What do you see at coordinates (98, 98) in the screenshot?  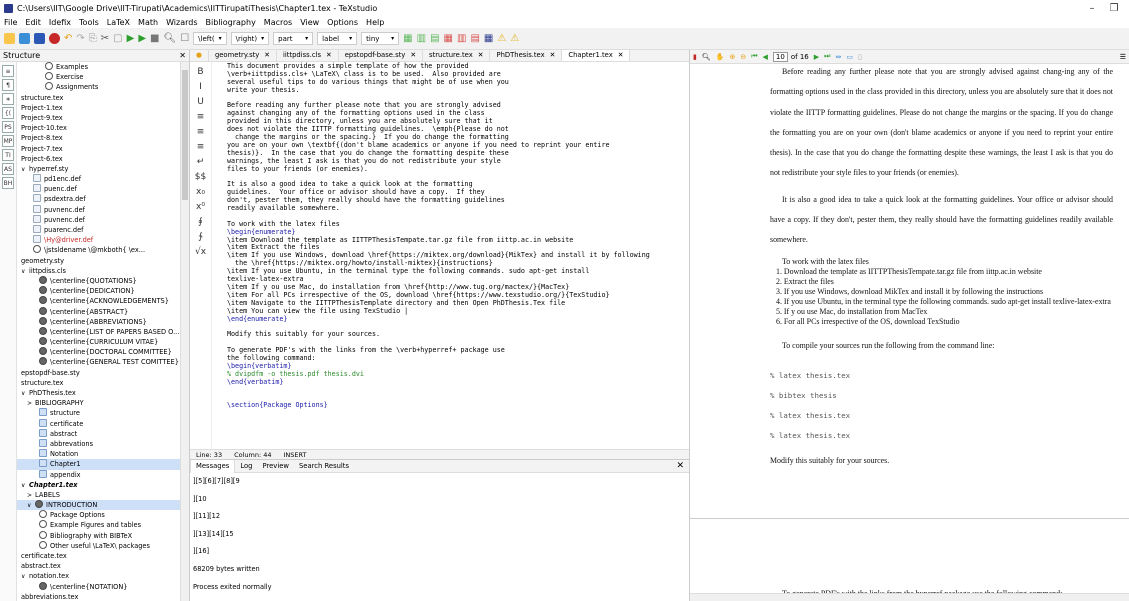 I see `tree-item: structure.tex` at bounding box center [98, 98].